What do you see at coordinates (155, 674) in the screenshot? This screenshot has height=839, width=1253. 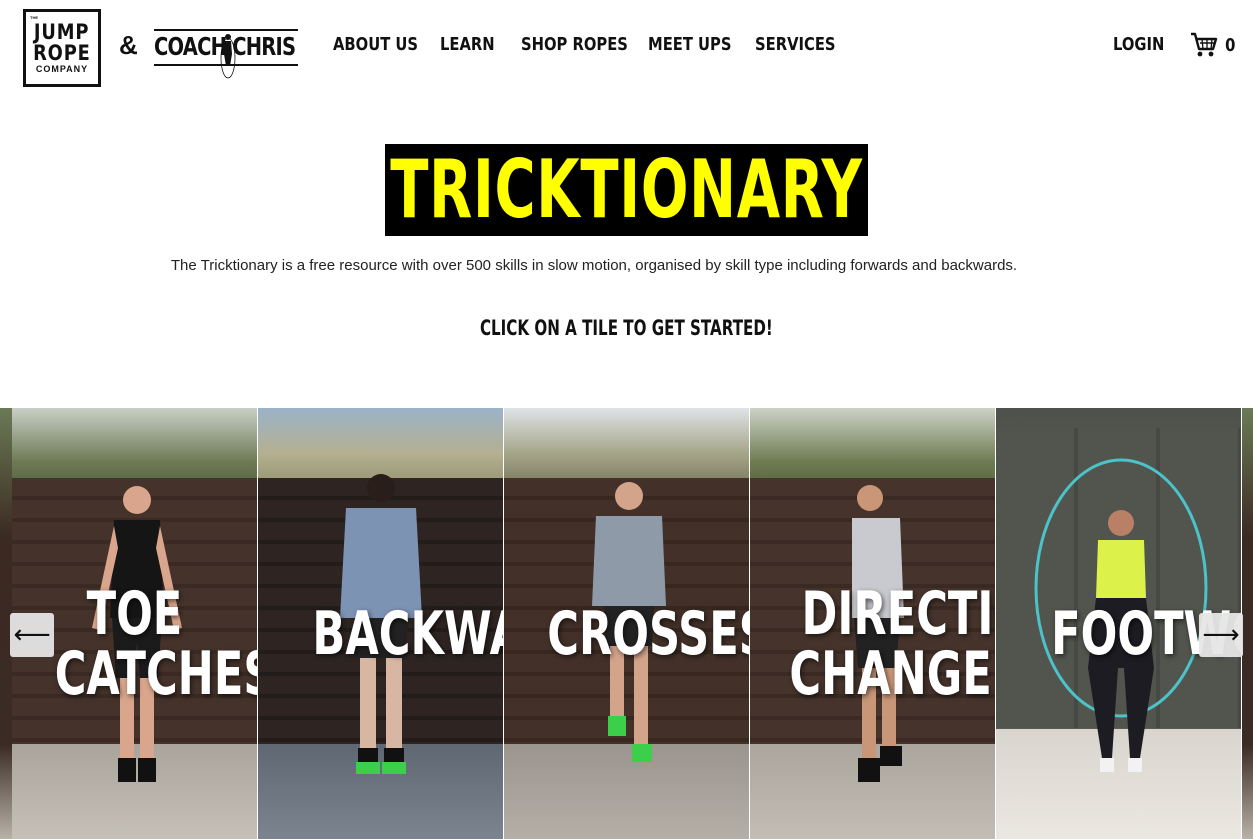 I see `tile-label-line2: CATCHES` at bounding box center [155, 674].